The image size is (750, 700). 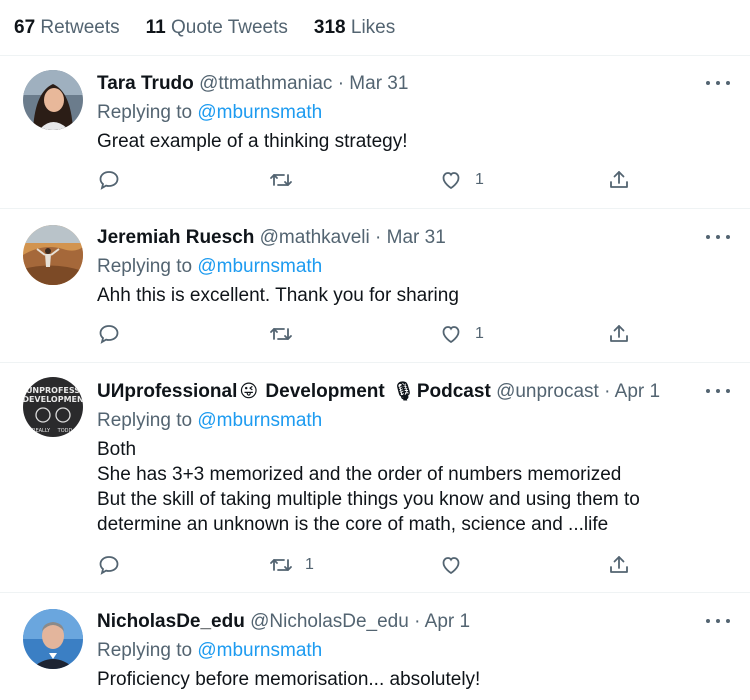 What do you see at coordinates (175, 237) in the screenshot?
I see `display-name: Jeremiah Ruesch` at bounding box center [175, 237].